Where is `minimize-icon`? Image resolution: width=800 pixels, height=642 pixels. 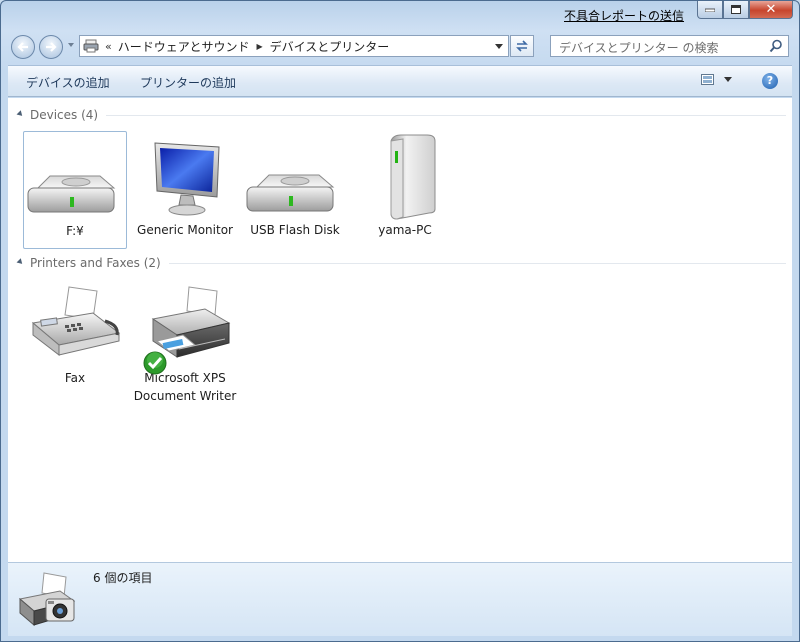
minimize-icon is located at coordinates (710, 10).